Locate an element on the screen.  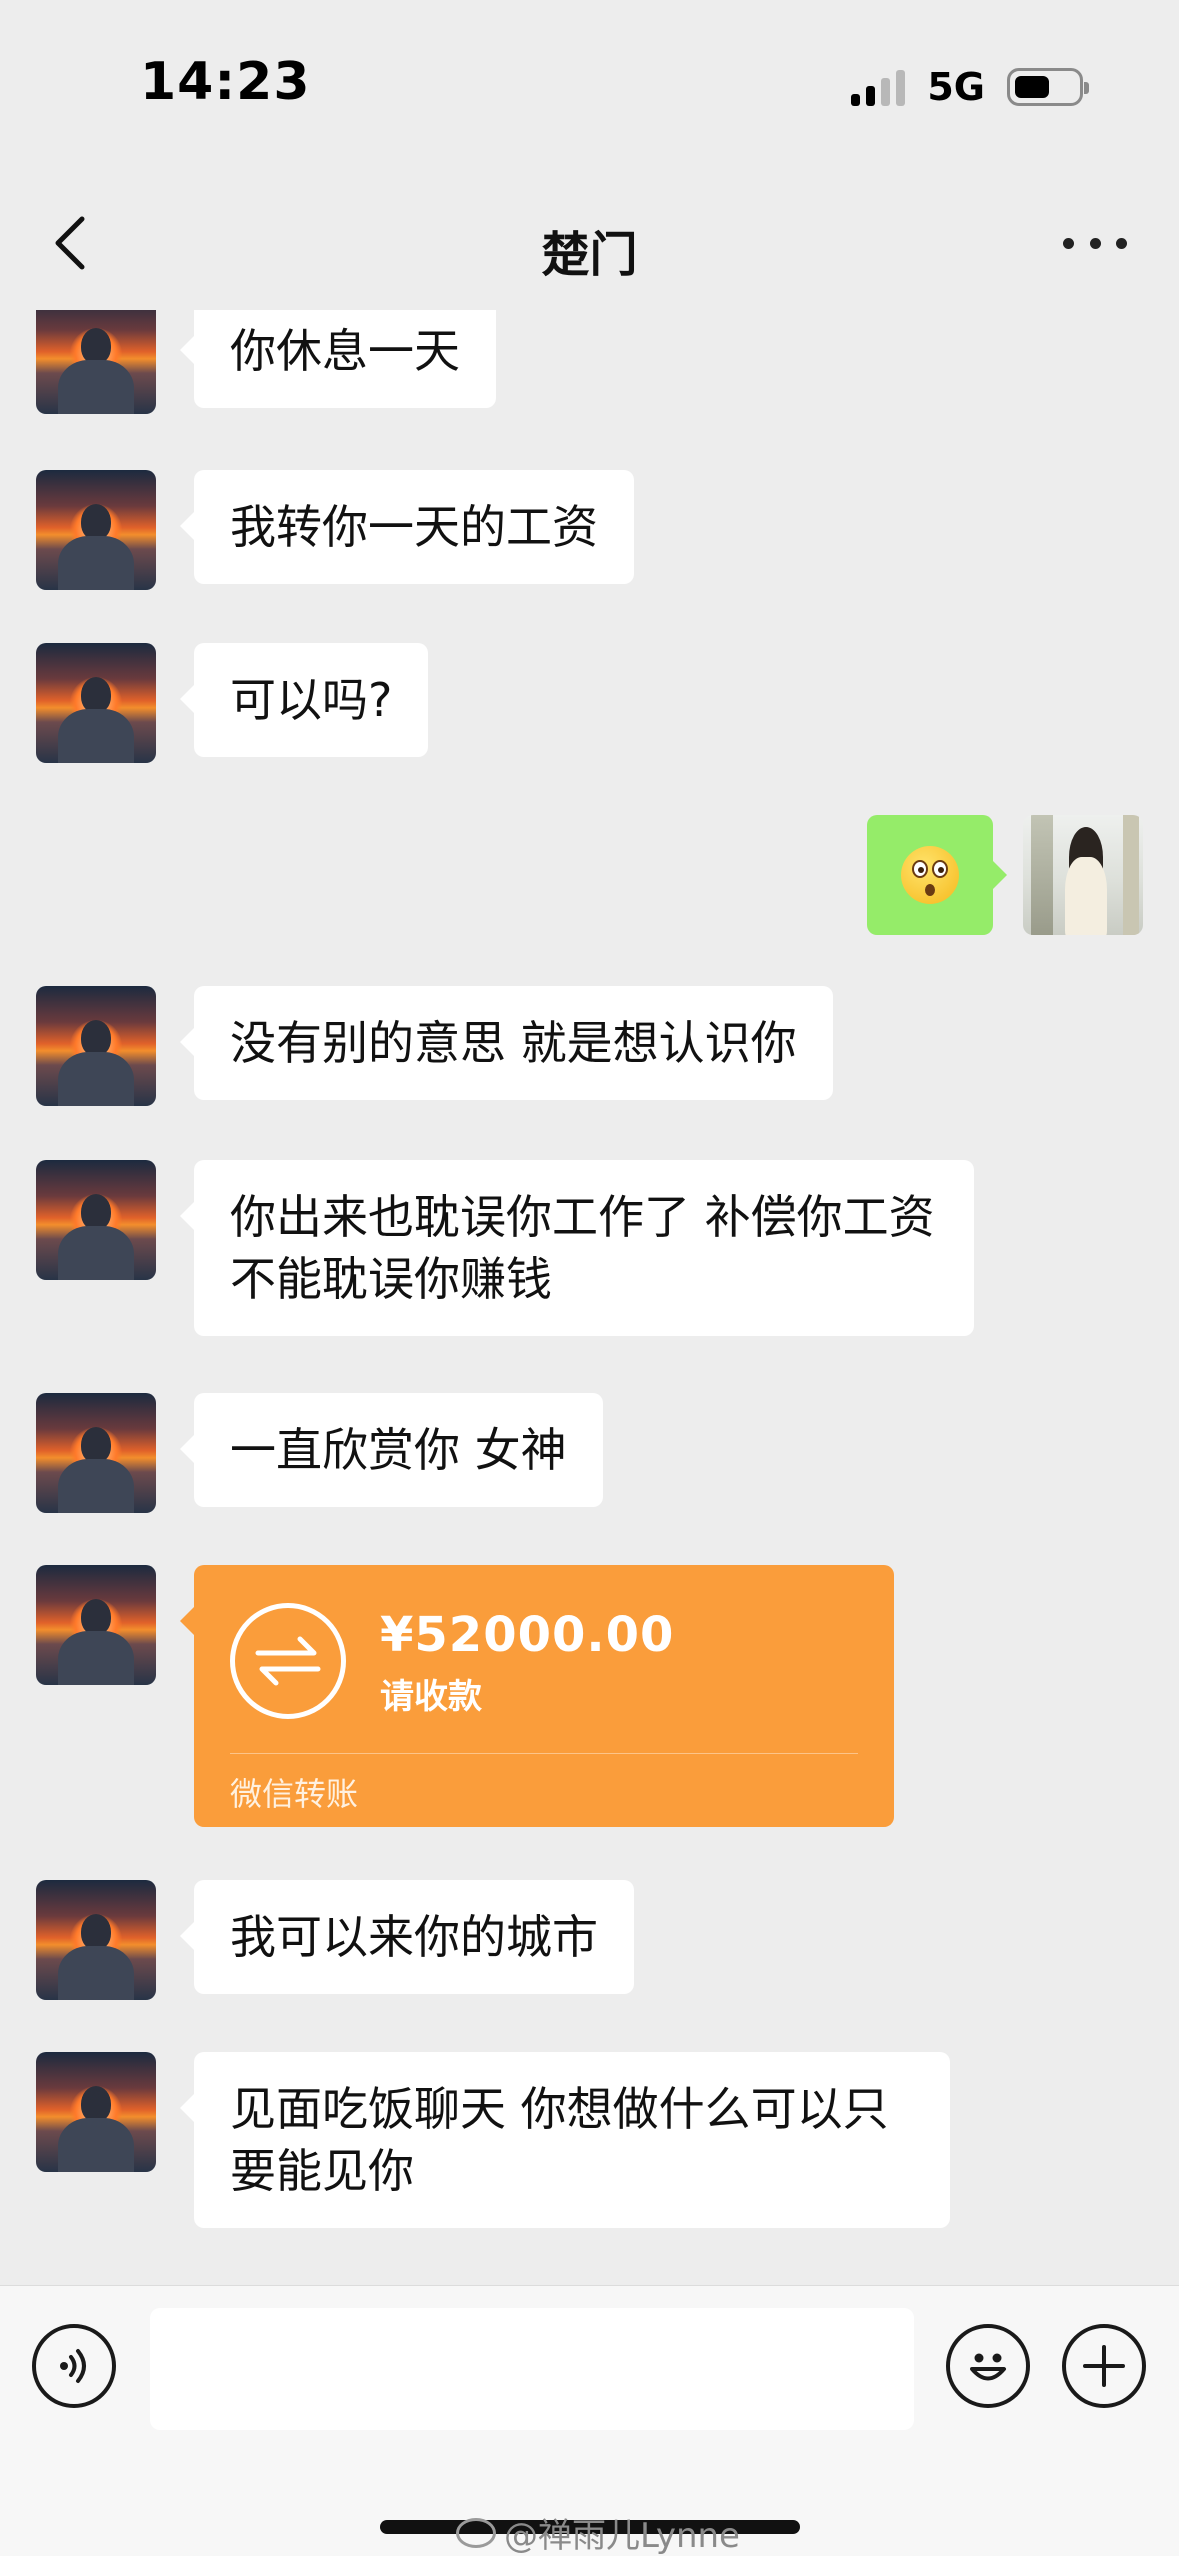
weibo-icon is located at coordinates (476, 2532).